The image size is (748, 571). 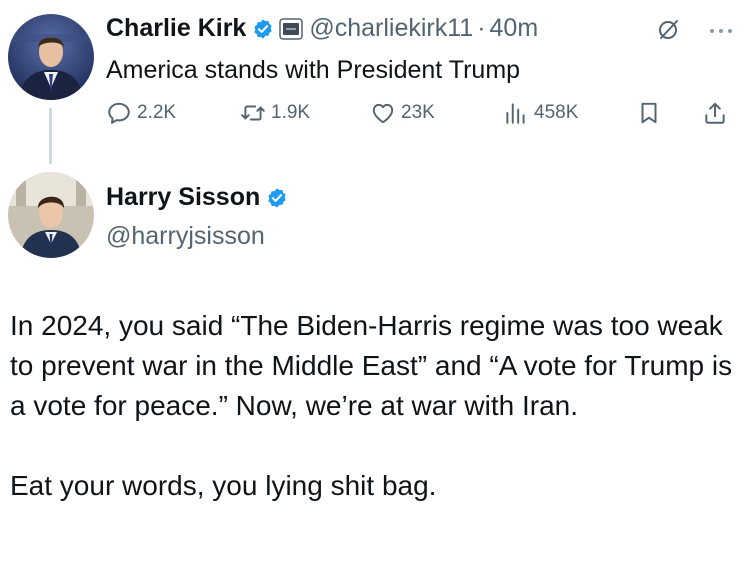 I want to click on author-handle: @charliekirk11, so click(x=391, y=28).